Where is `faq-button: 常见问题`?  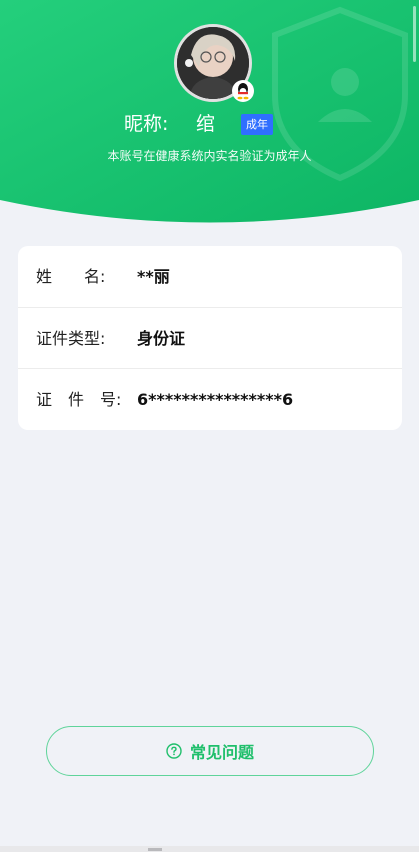 faq-button: 常见问题 is located at coordinates (210, 751).